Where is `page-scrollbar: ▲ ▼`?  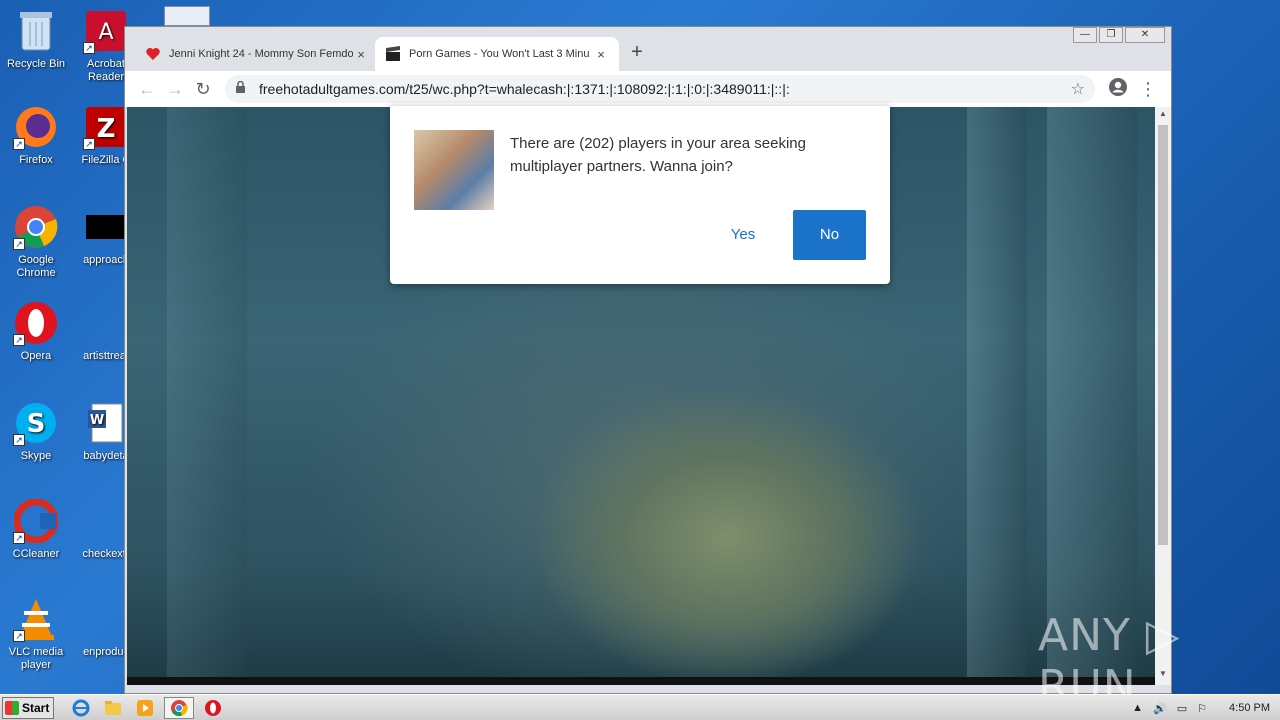
page-scrollbar: ▲ ▼ is located at coordinates (1163, 396).